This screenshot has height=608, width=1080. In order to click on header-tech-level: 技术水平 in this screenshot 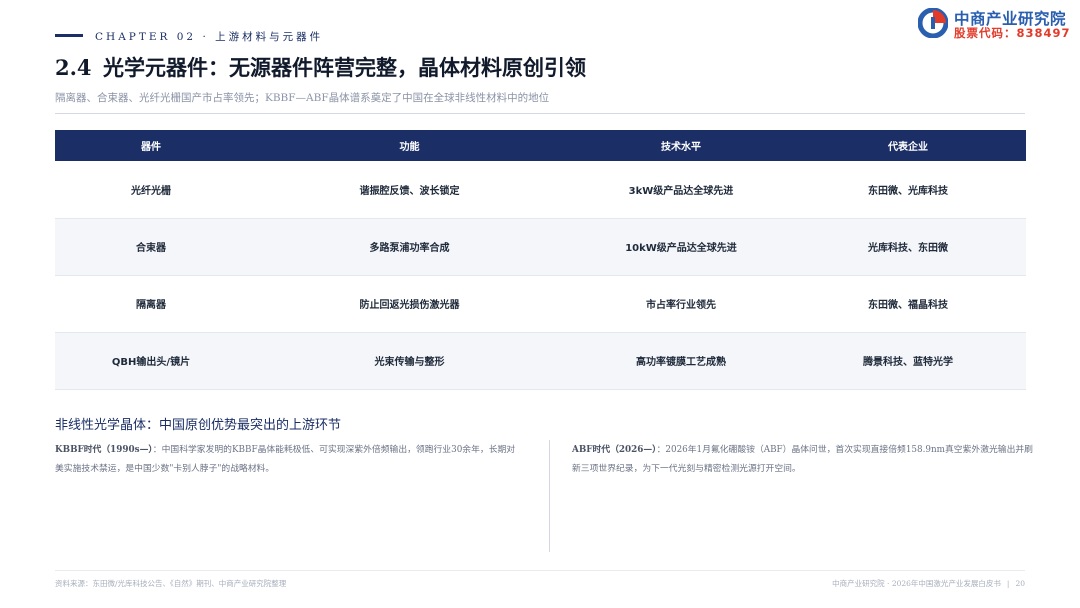, I will do `click(681, 145)`.